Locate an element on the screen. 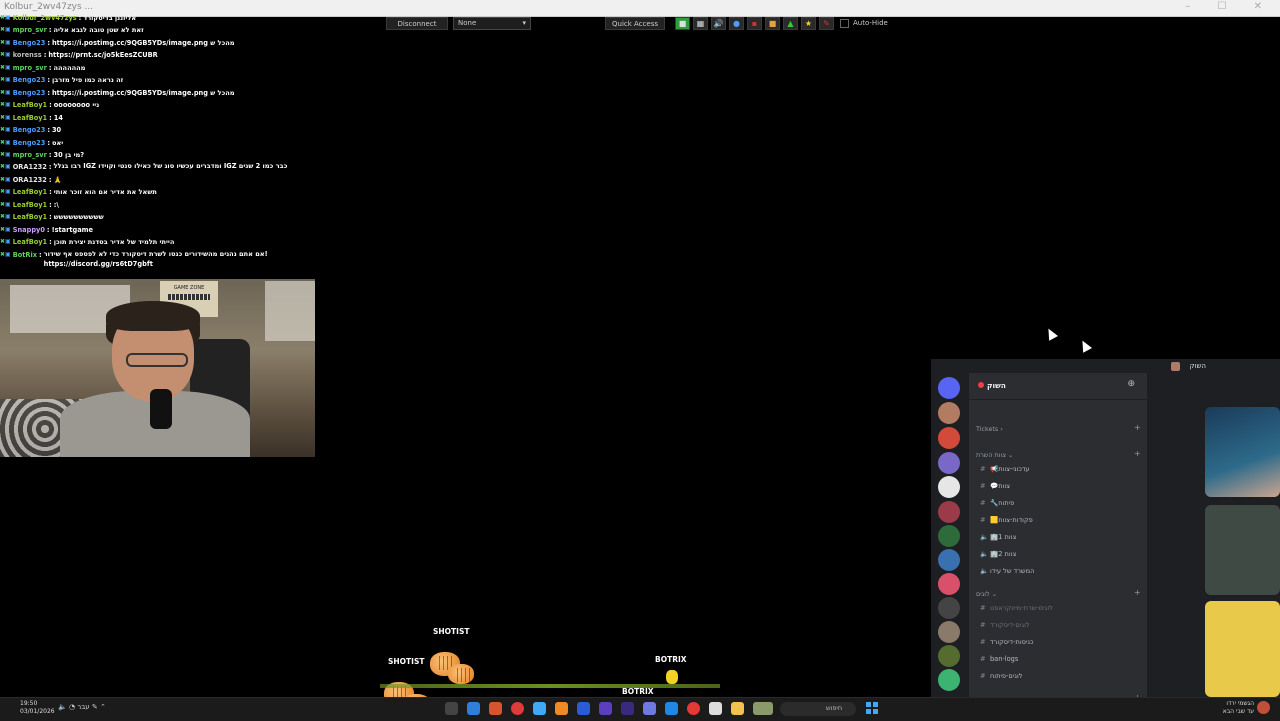 This screenshot has width=1280, height=721. chevron-up-icon: ⌃ is located at coordinates (103, 707).